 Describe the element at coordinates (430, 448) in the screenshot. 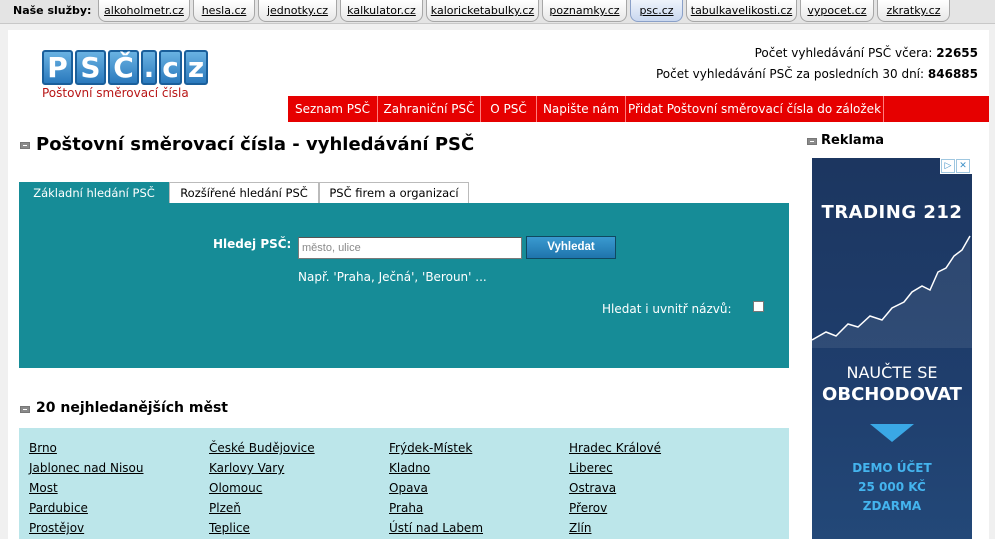

I see `city-link: Frýdek-Místek` at that location.